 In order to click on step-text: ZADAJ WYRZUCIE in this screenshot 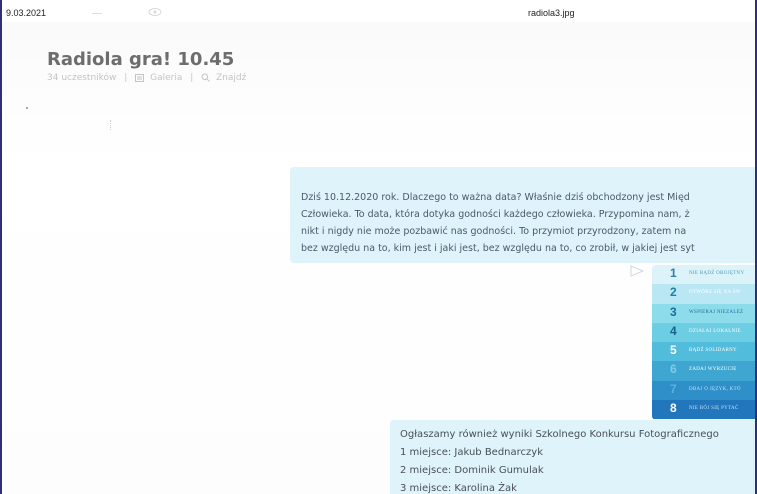, I will do `click(713, 370)`.